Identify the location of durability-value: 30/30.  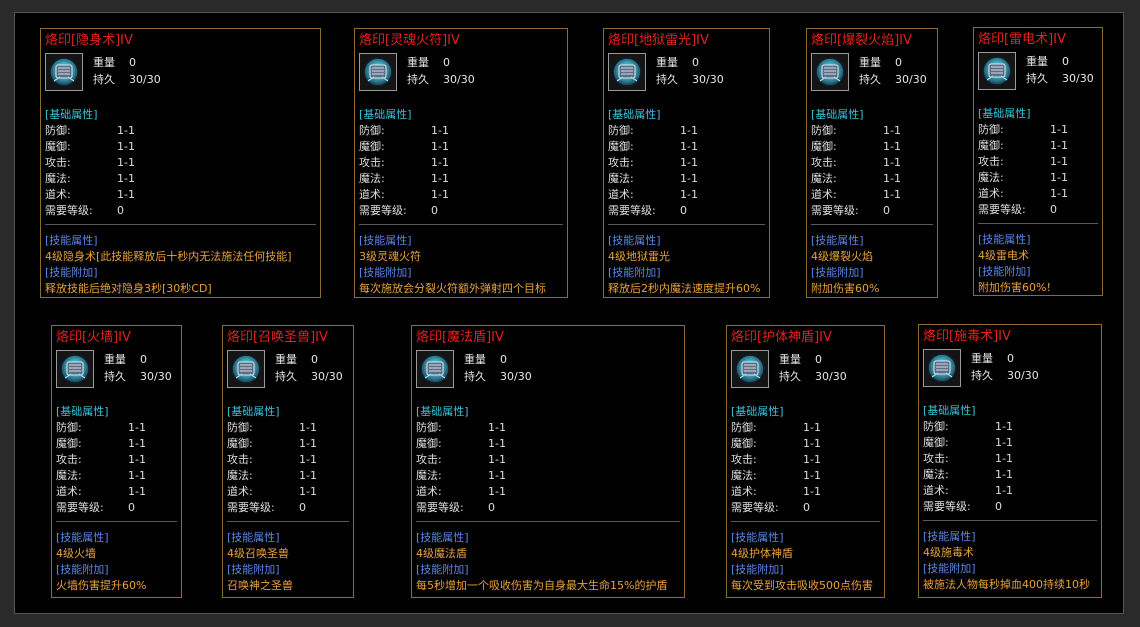
(145, 79).